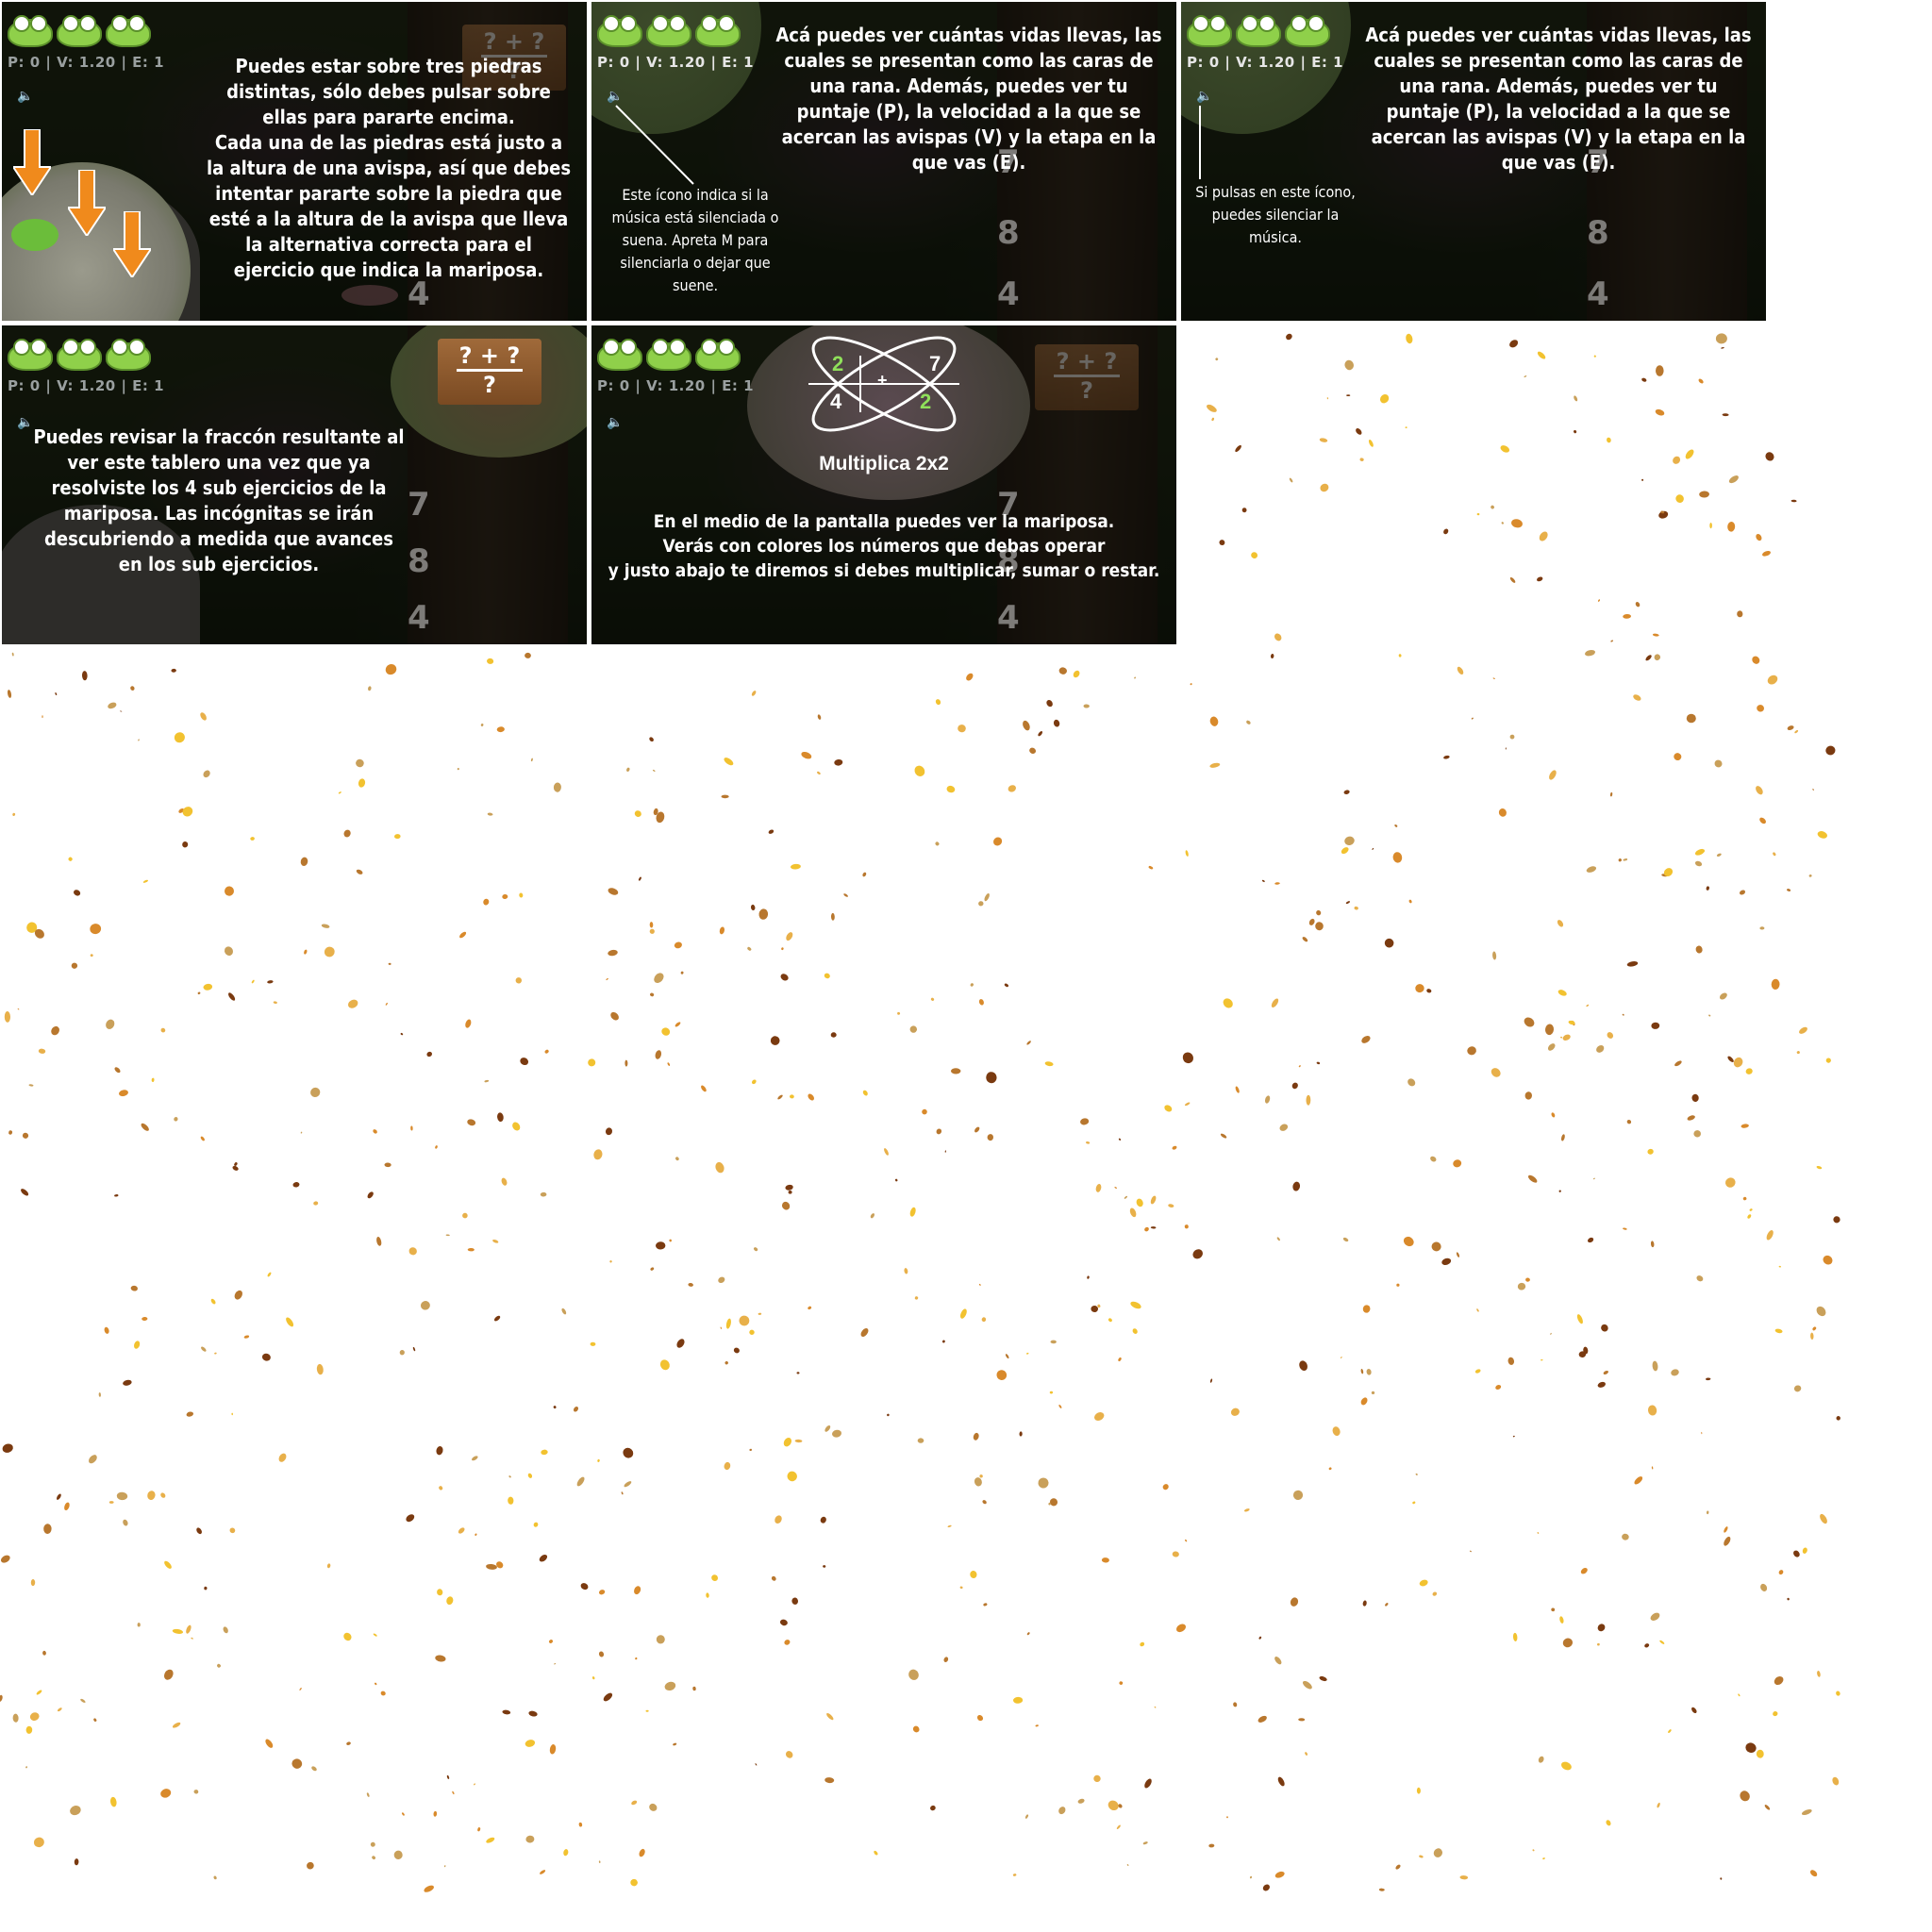 The height and width of the screenshot is (1932, 1932). What do you see at coordinates (419, 618) in the screenshot?
I see `wasp-answer: 4` at bounding box center [419, 618].